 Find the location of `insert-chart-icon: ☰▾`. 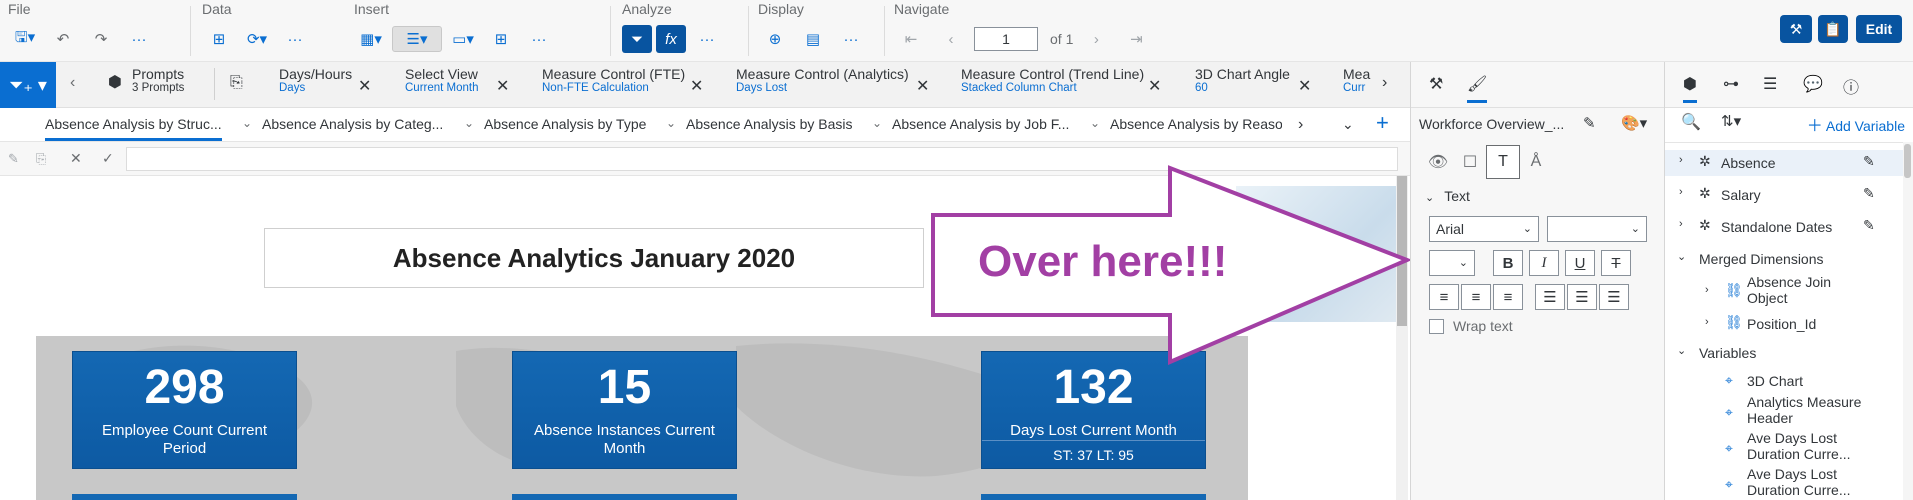

insert-chart-icon: ☰▾ is located at coordinates (417, 39).